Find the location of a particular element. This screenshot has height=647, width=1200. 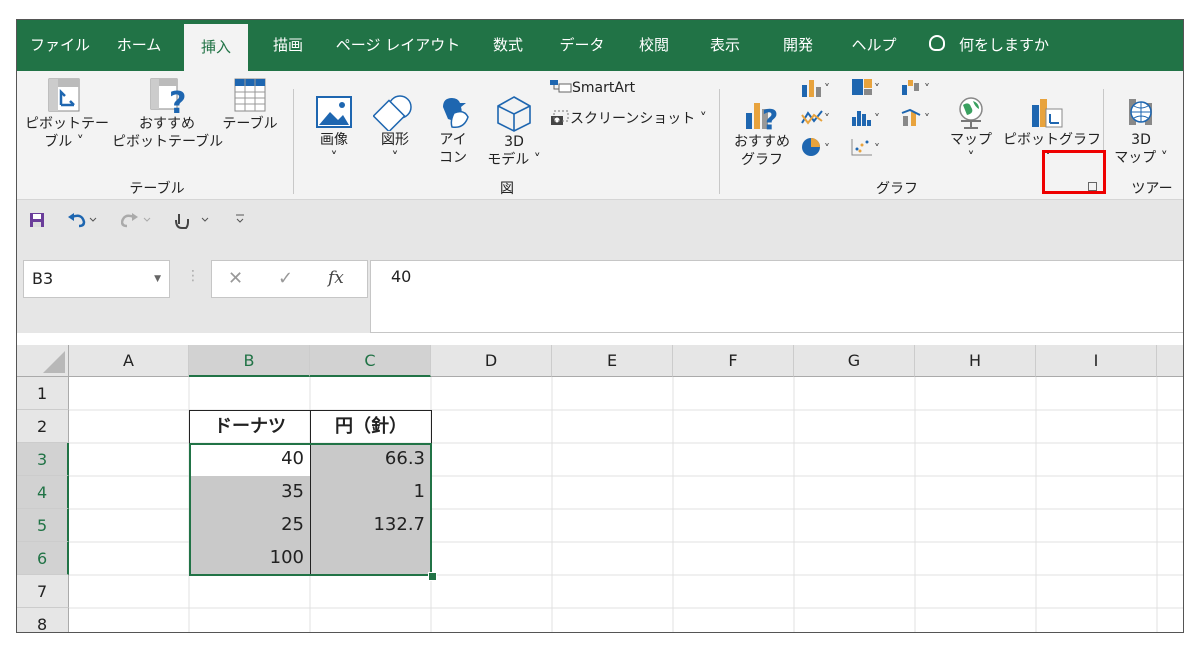

tab-page-layout: ページ レイアウト is located at coordinates (398, 45).